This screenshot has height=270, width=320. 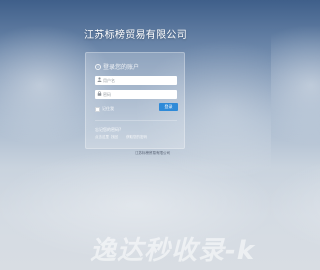 I want to click on lock-icon, so click(x=99, y=94).